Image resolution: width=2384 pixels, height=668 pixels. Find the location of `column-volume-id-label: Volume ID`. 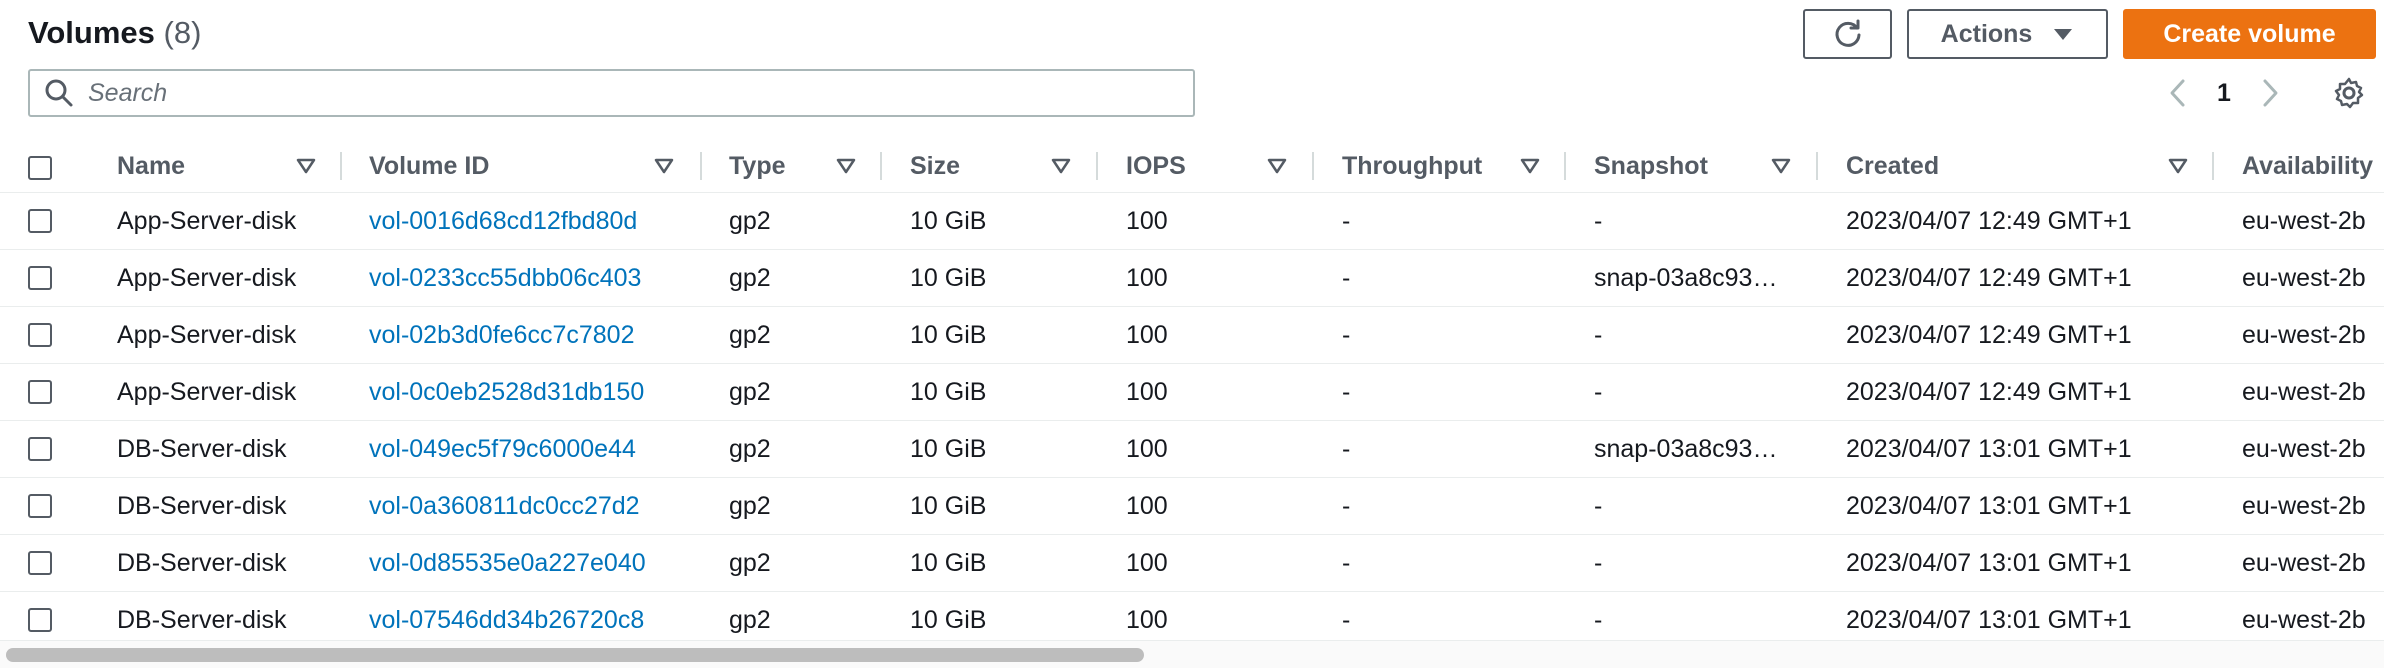

column-volume-id-label: Volume ID is located at coordinates (429, 165).